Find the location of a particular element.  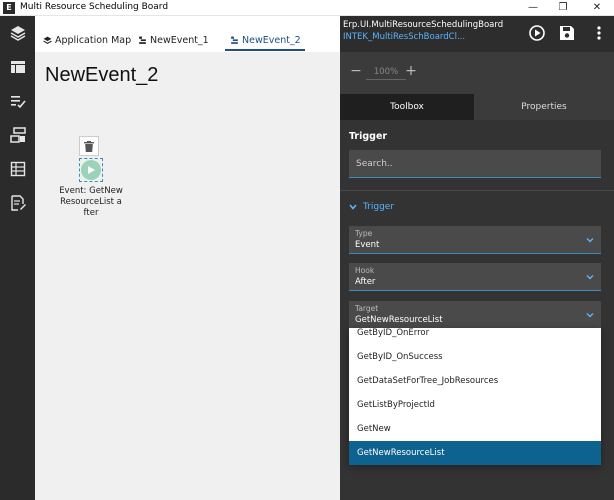

save-button is located at coordinates (567, 33).